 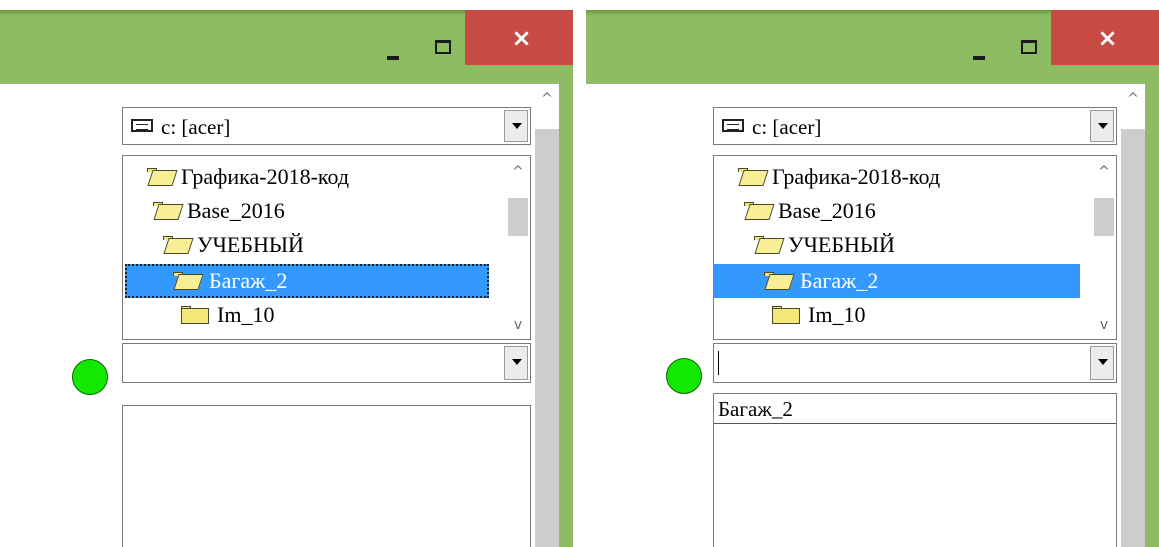 I want to click on text-caret, so click(x=718, y=363).